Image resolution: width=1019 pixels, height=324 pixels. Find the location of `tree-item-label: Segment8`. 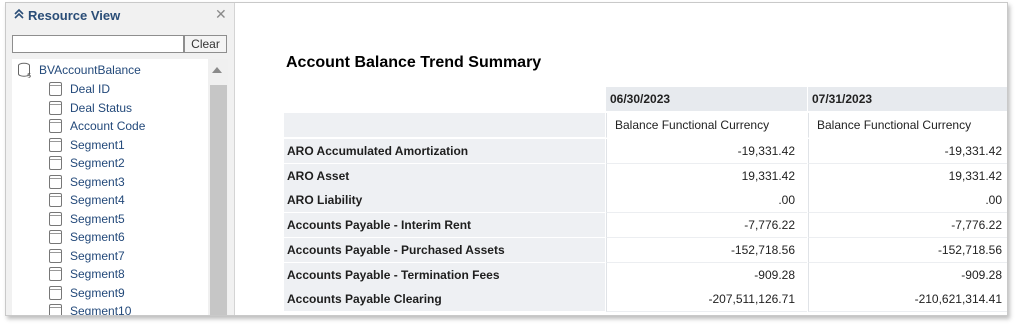

tree-item-label: Segment8 is located at coordinates (97, 274).